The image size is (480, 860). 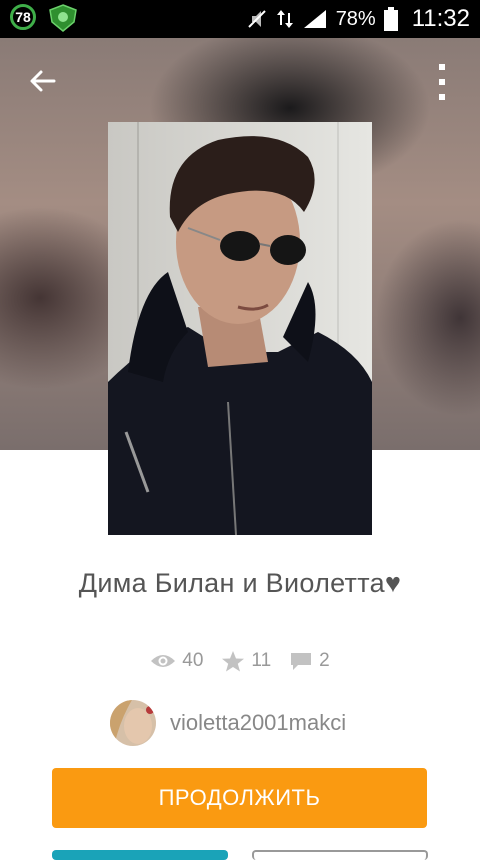 What do you see at coordinates (240, 583) in the screenshot?
I see `story-title: Дима Билан и Виолетта♥` at bounding box center [240, 583].